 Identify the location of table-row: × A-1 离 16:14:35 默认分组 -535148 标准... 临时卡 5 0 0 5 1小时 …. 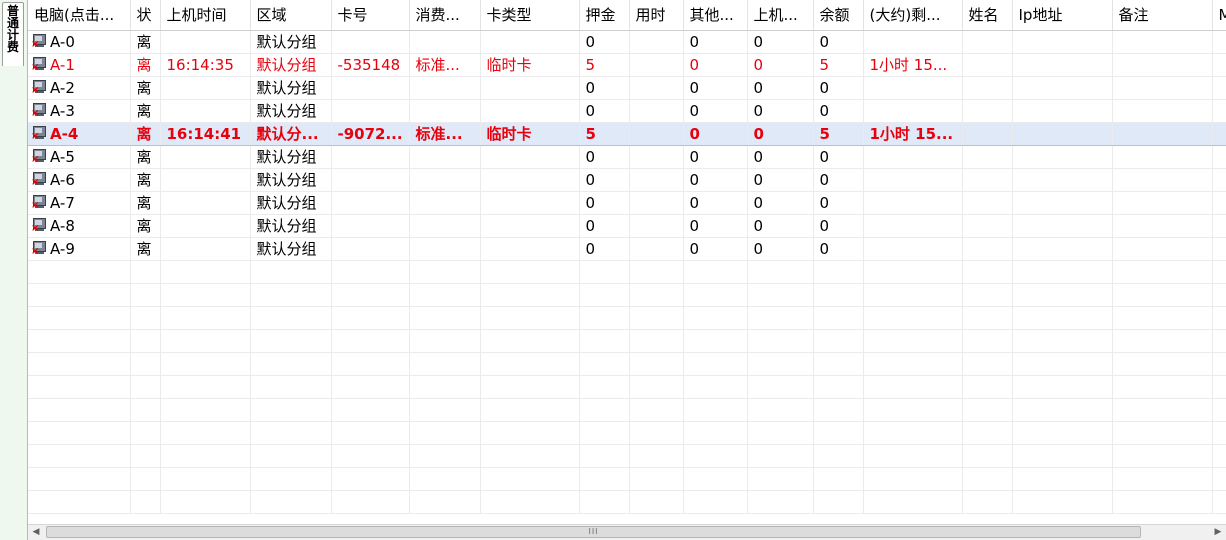
(627, 65).